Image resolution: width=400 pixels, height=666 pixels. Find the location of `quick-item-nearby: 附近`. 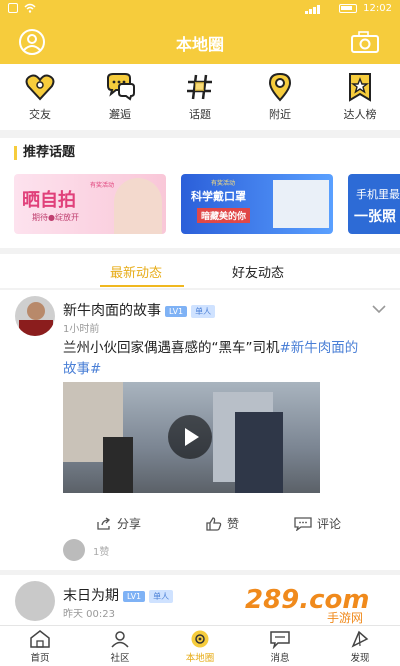

quick-item-nearby: 附近 is located at coordinates (280, 97).